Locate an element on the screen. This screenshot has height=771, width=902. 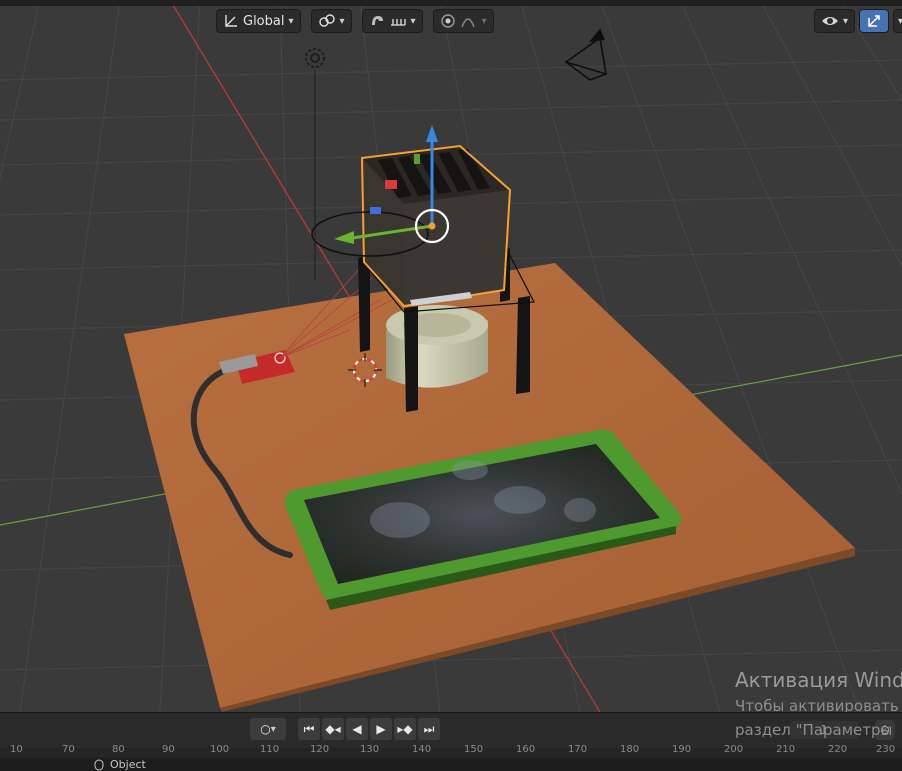
next-keyframe-button: ▸◆ is located at coordinates (405, 729).